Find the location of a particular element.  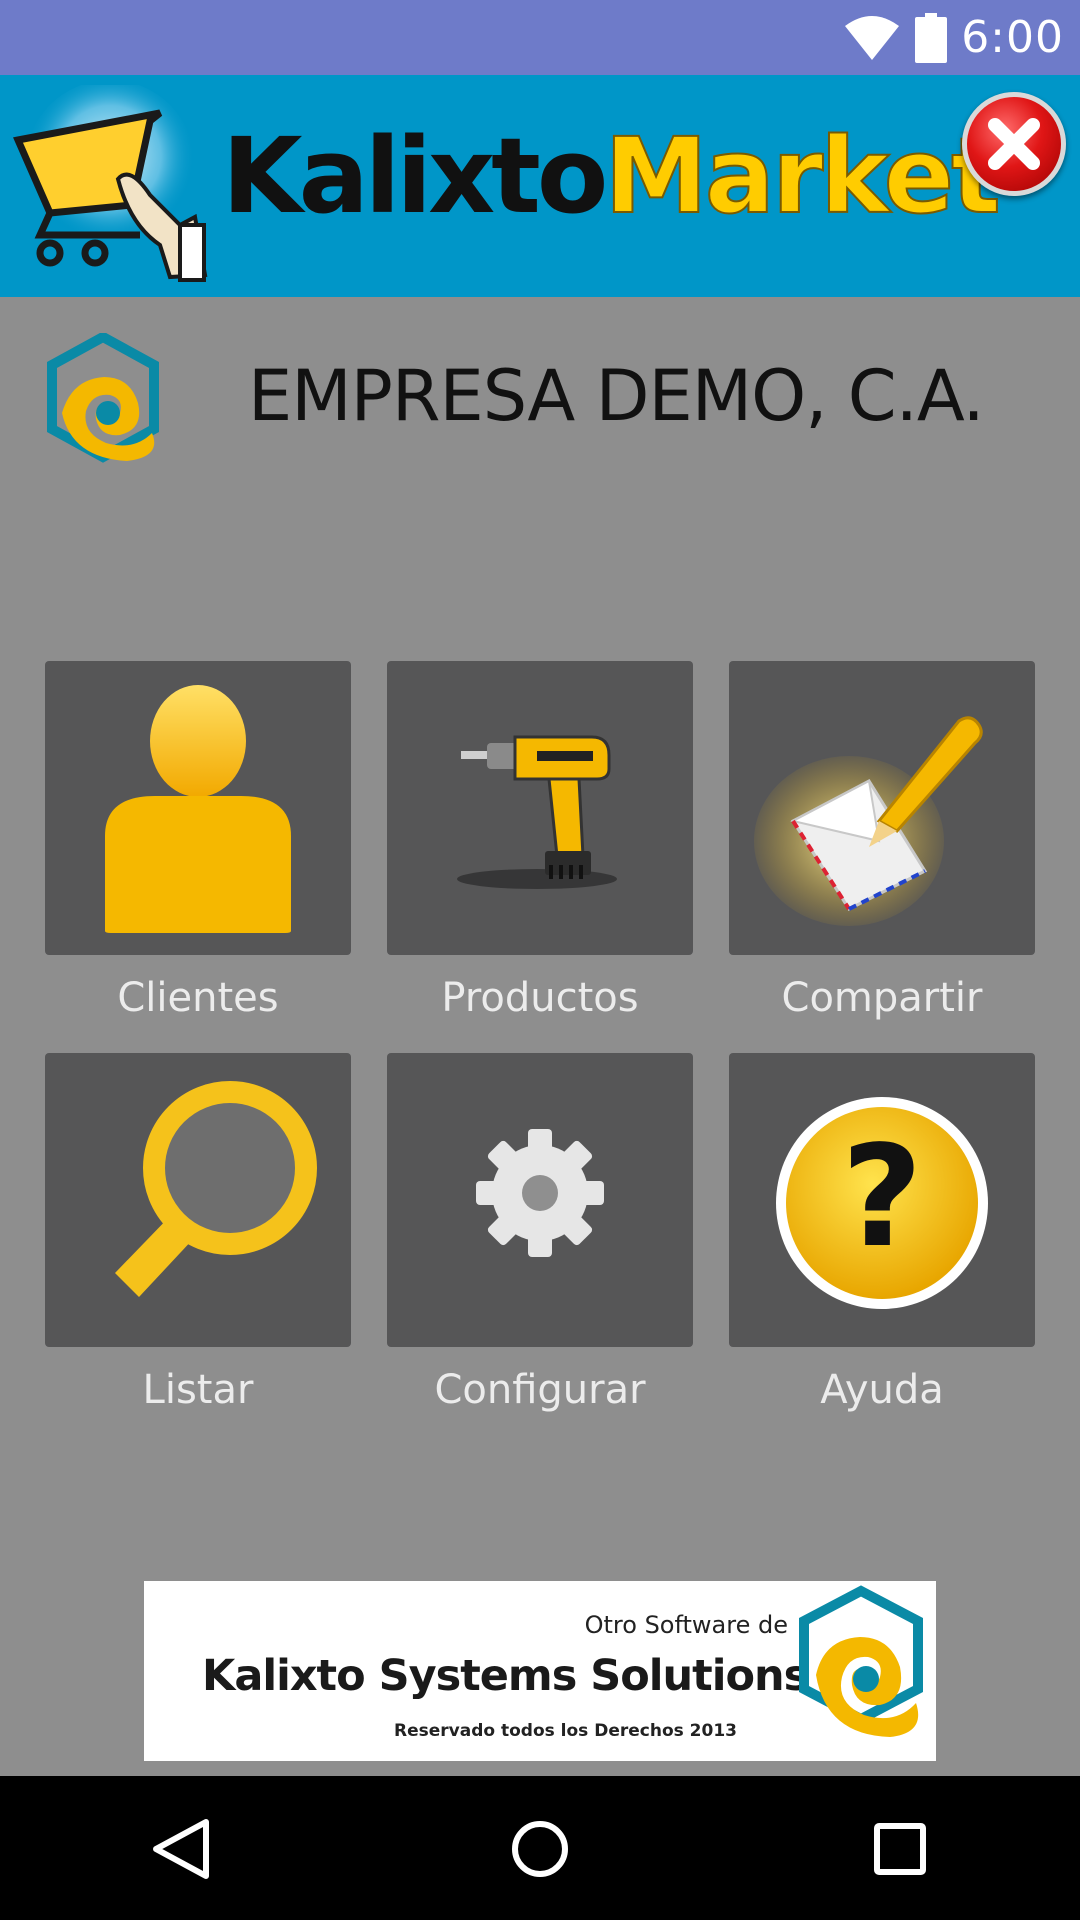

close-icon is located at coordinates (1014, 144).